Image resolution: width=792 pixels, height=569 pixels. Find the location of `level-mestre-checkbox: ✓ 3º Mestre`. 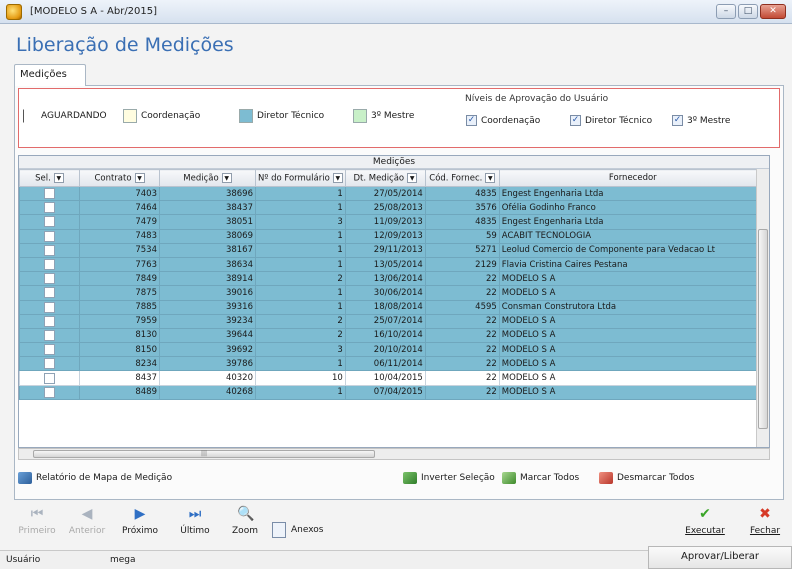

level-mestre-checkbox: ✓ 3º Mestre is located at coordinates (701, 120).